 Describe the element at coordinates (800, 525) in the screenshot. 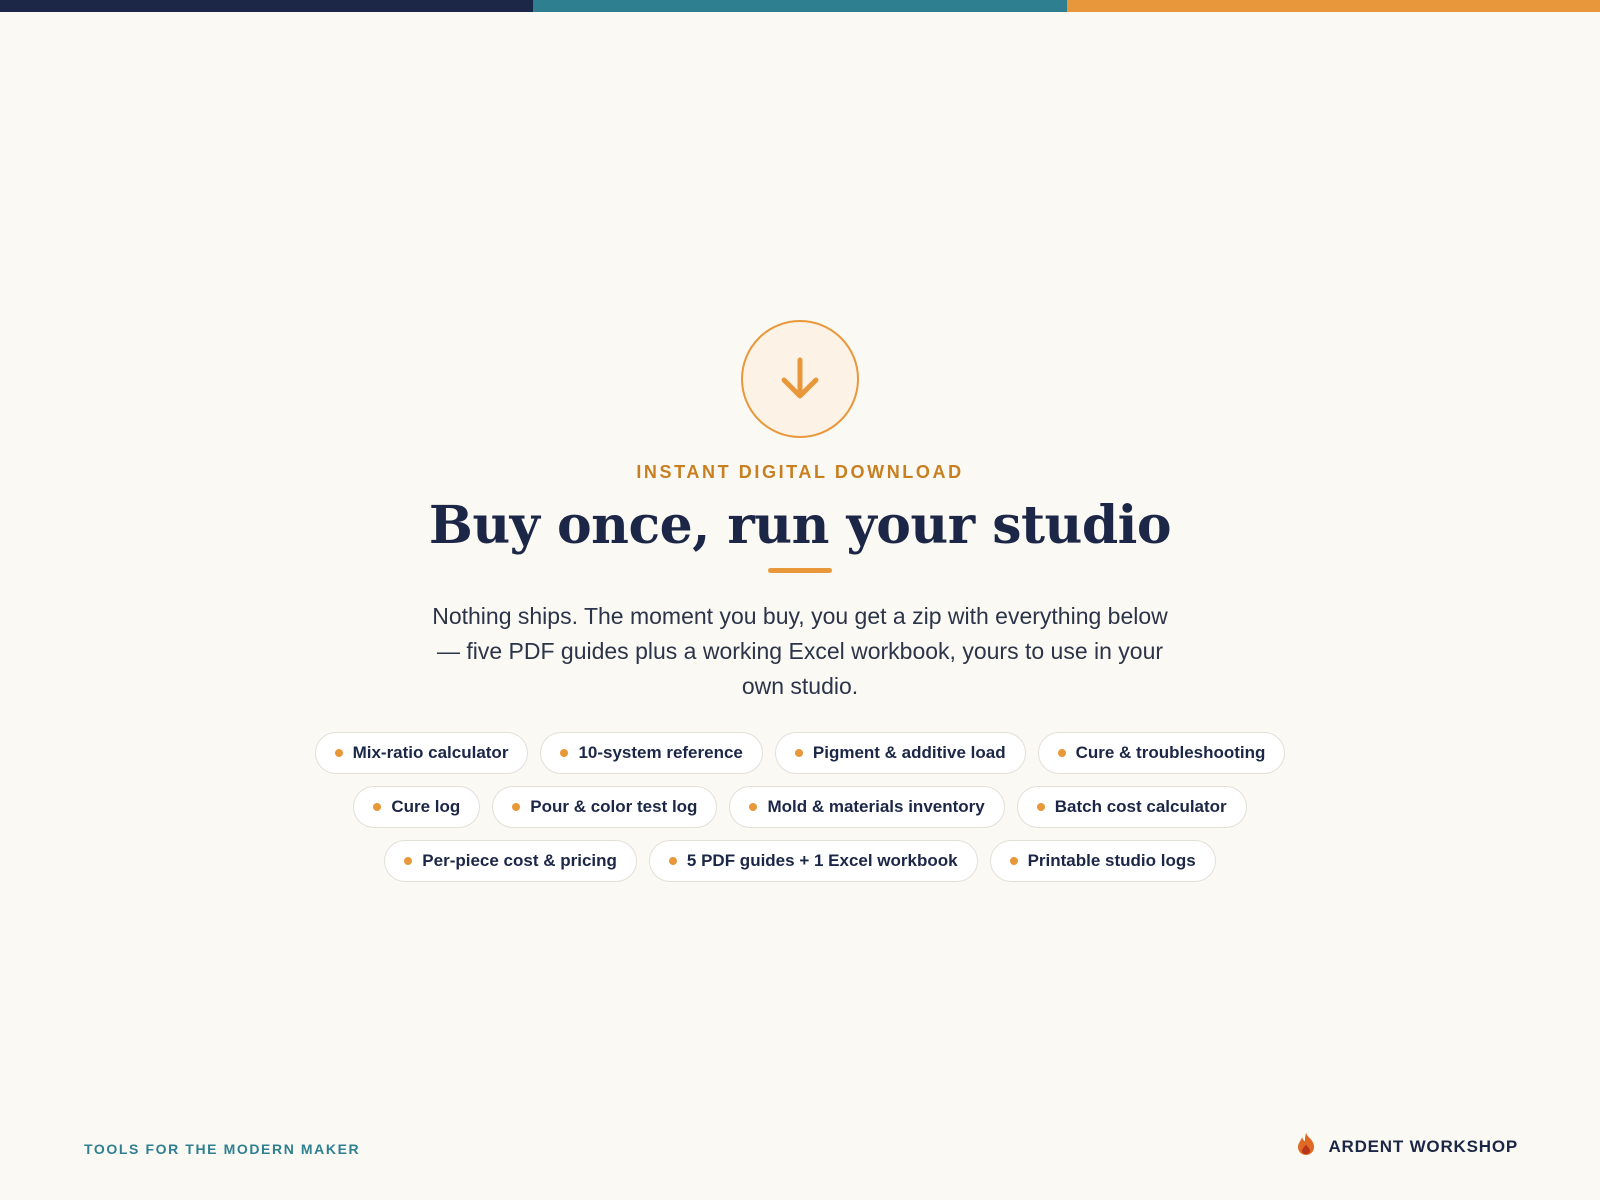

I see `page-title: Buy once, run your studio` at that location.